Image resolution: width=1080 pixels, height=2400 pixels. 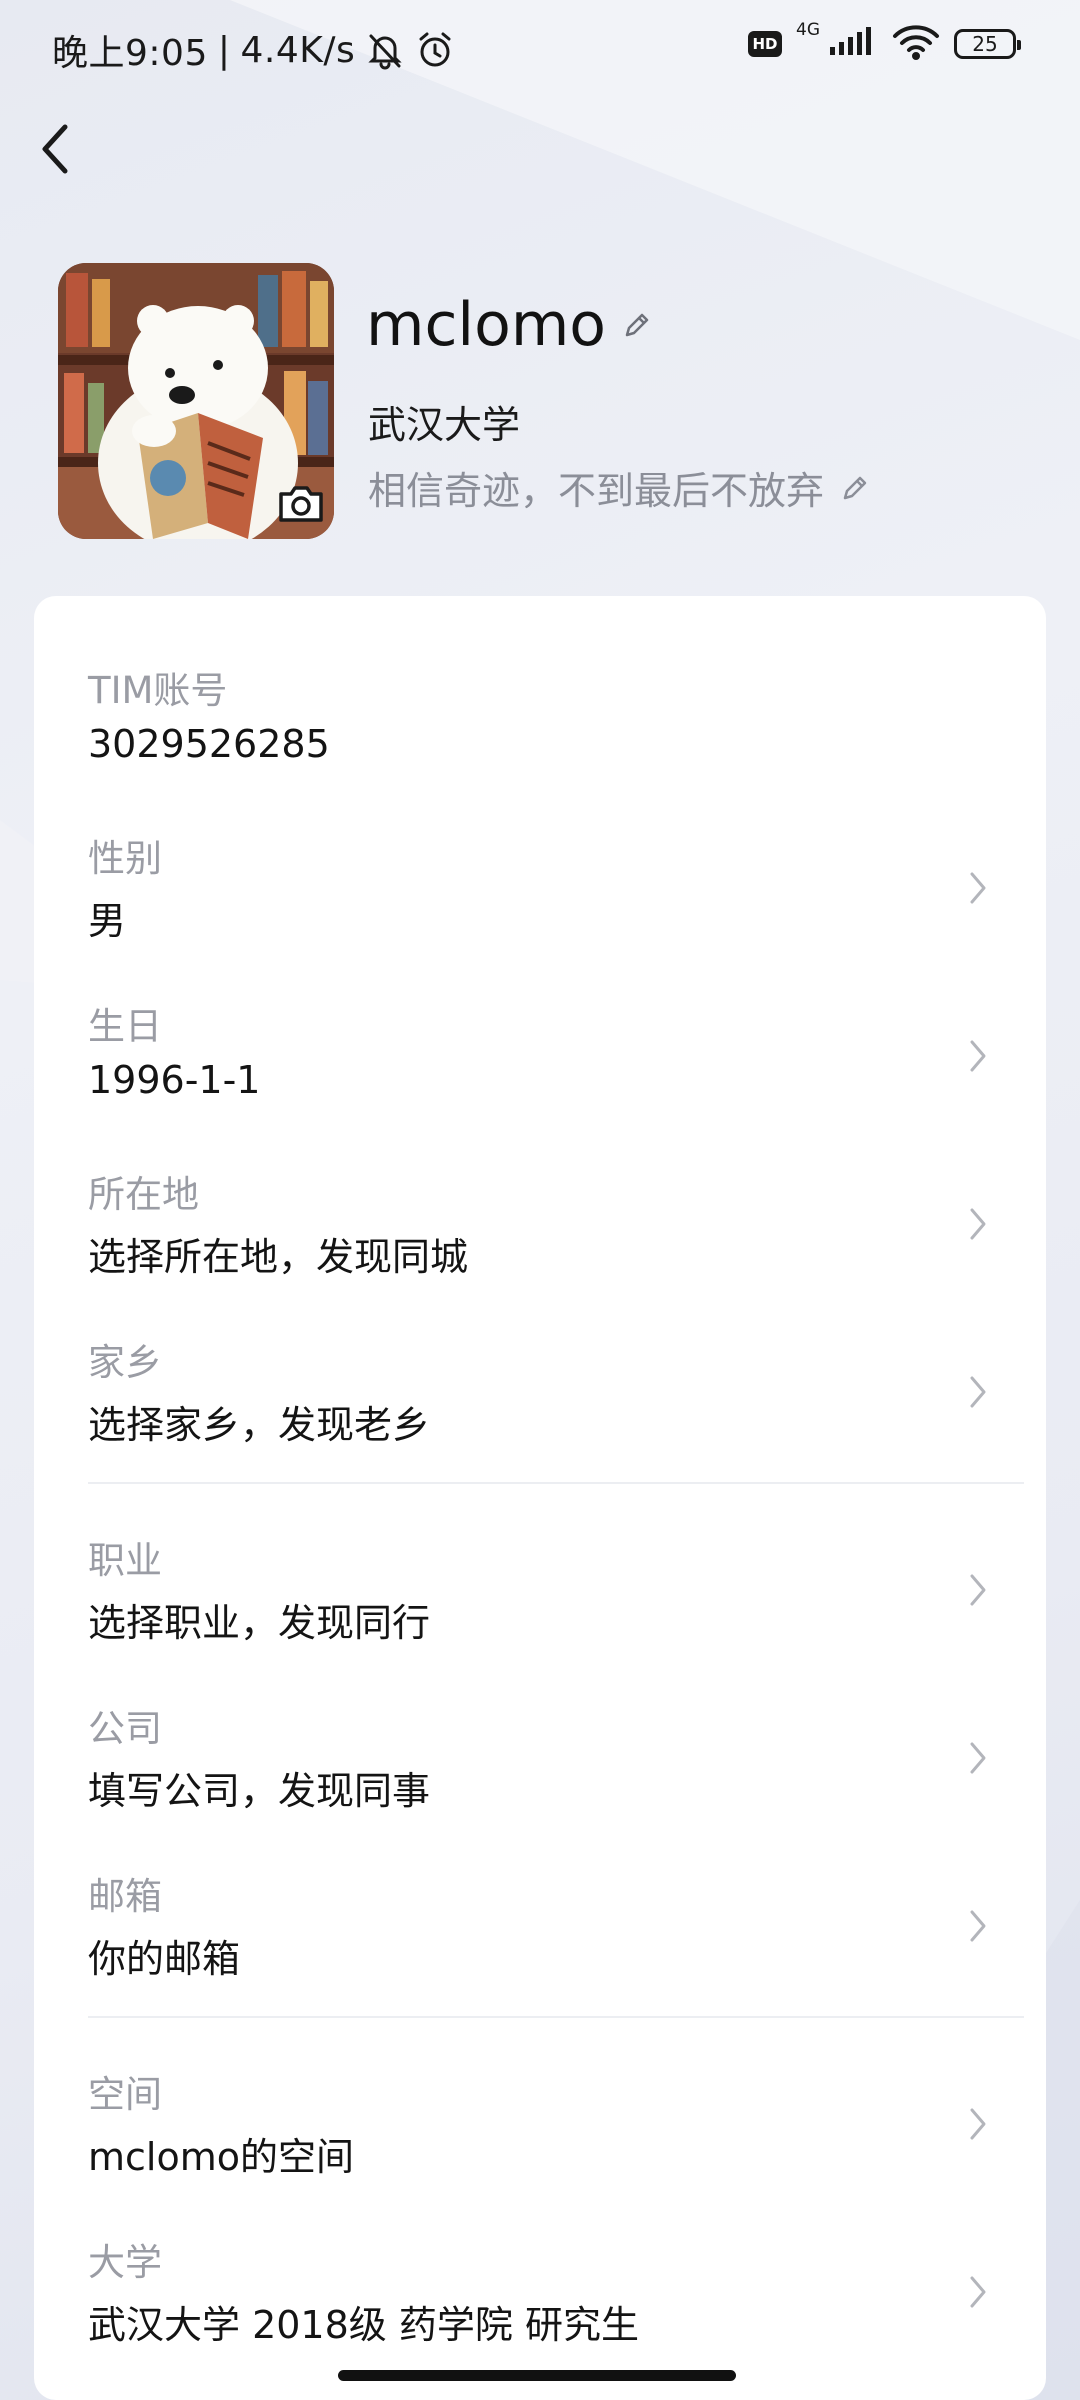 I want to click on row-email: 邮箱 你的邮箱, so click(x=540, y=1941).